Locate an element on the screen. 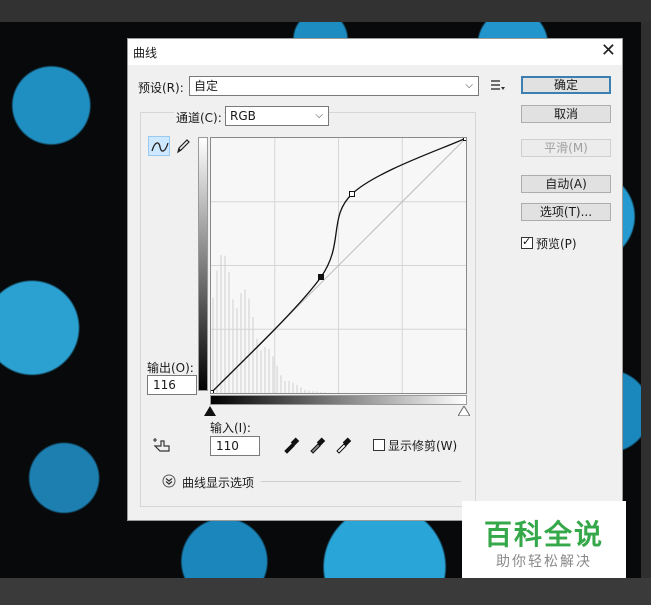 This screenshot has height=605, width=651. channel-select: RGB ⌵ is located at coordinates (277, 116).